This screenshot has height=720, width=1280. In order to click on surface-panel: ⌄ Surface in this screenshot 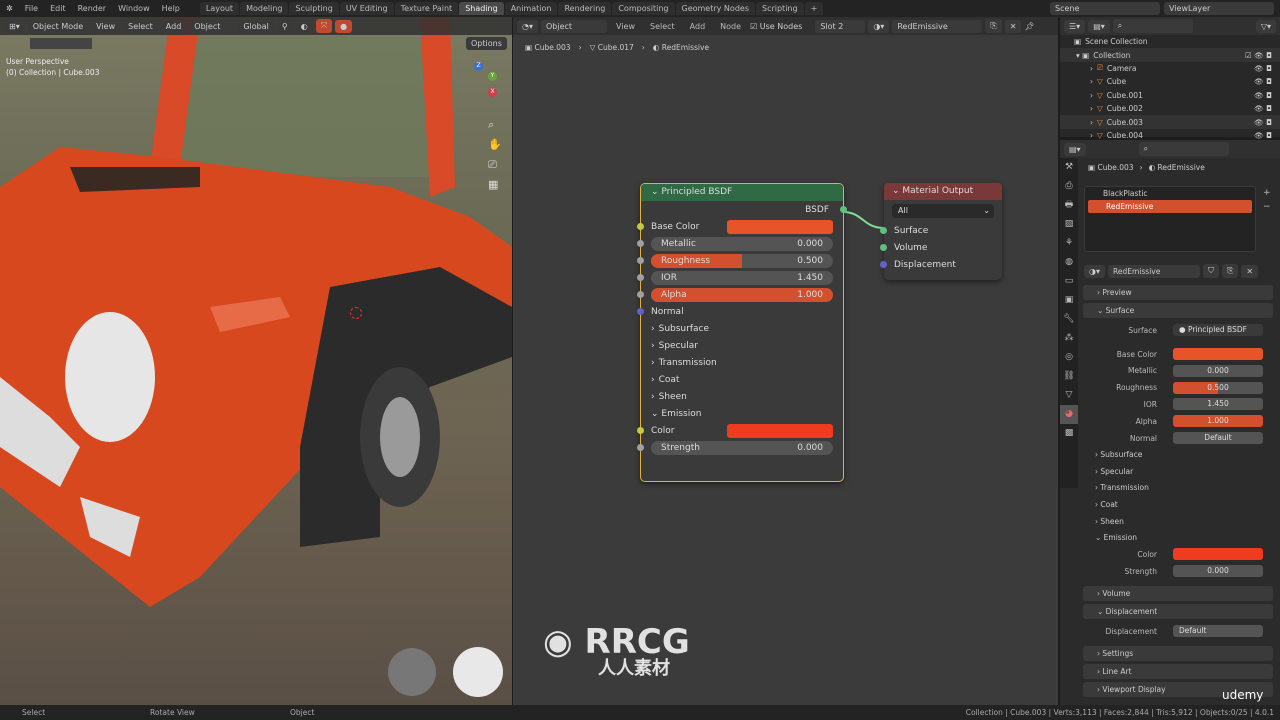, I will do `click(1178, 310)`.